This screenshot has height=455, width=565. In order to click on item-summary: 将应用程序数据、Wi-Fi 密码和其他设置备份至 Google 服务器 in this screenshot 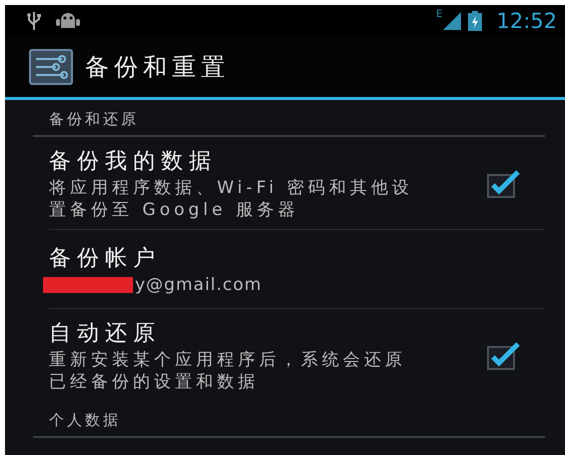, I will do `click(231, 199)`.